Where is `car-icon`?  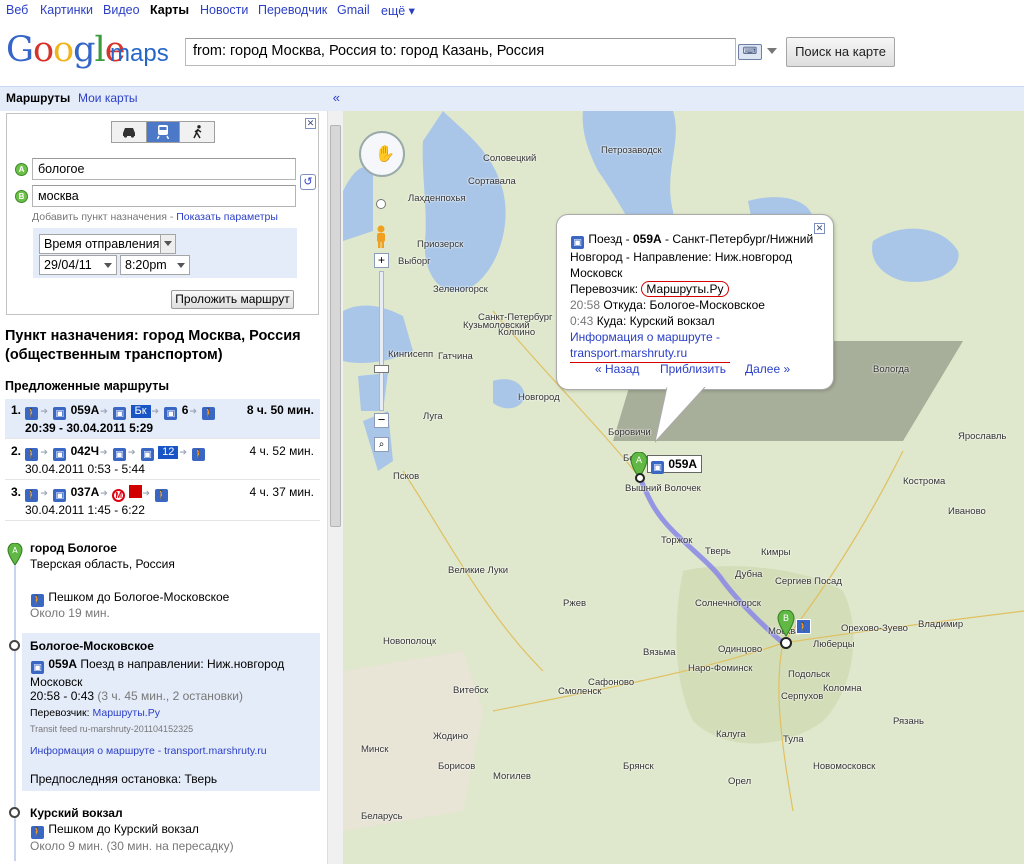
car-icon is located at coordinates (129, 132).